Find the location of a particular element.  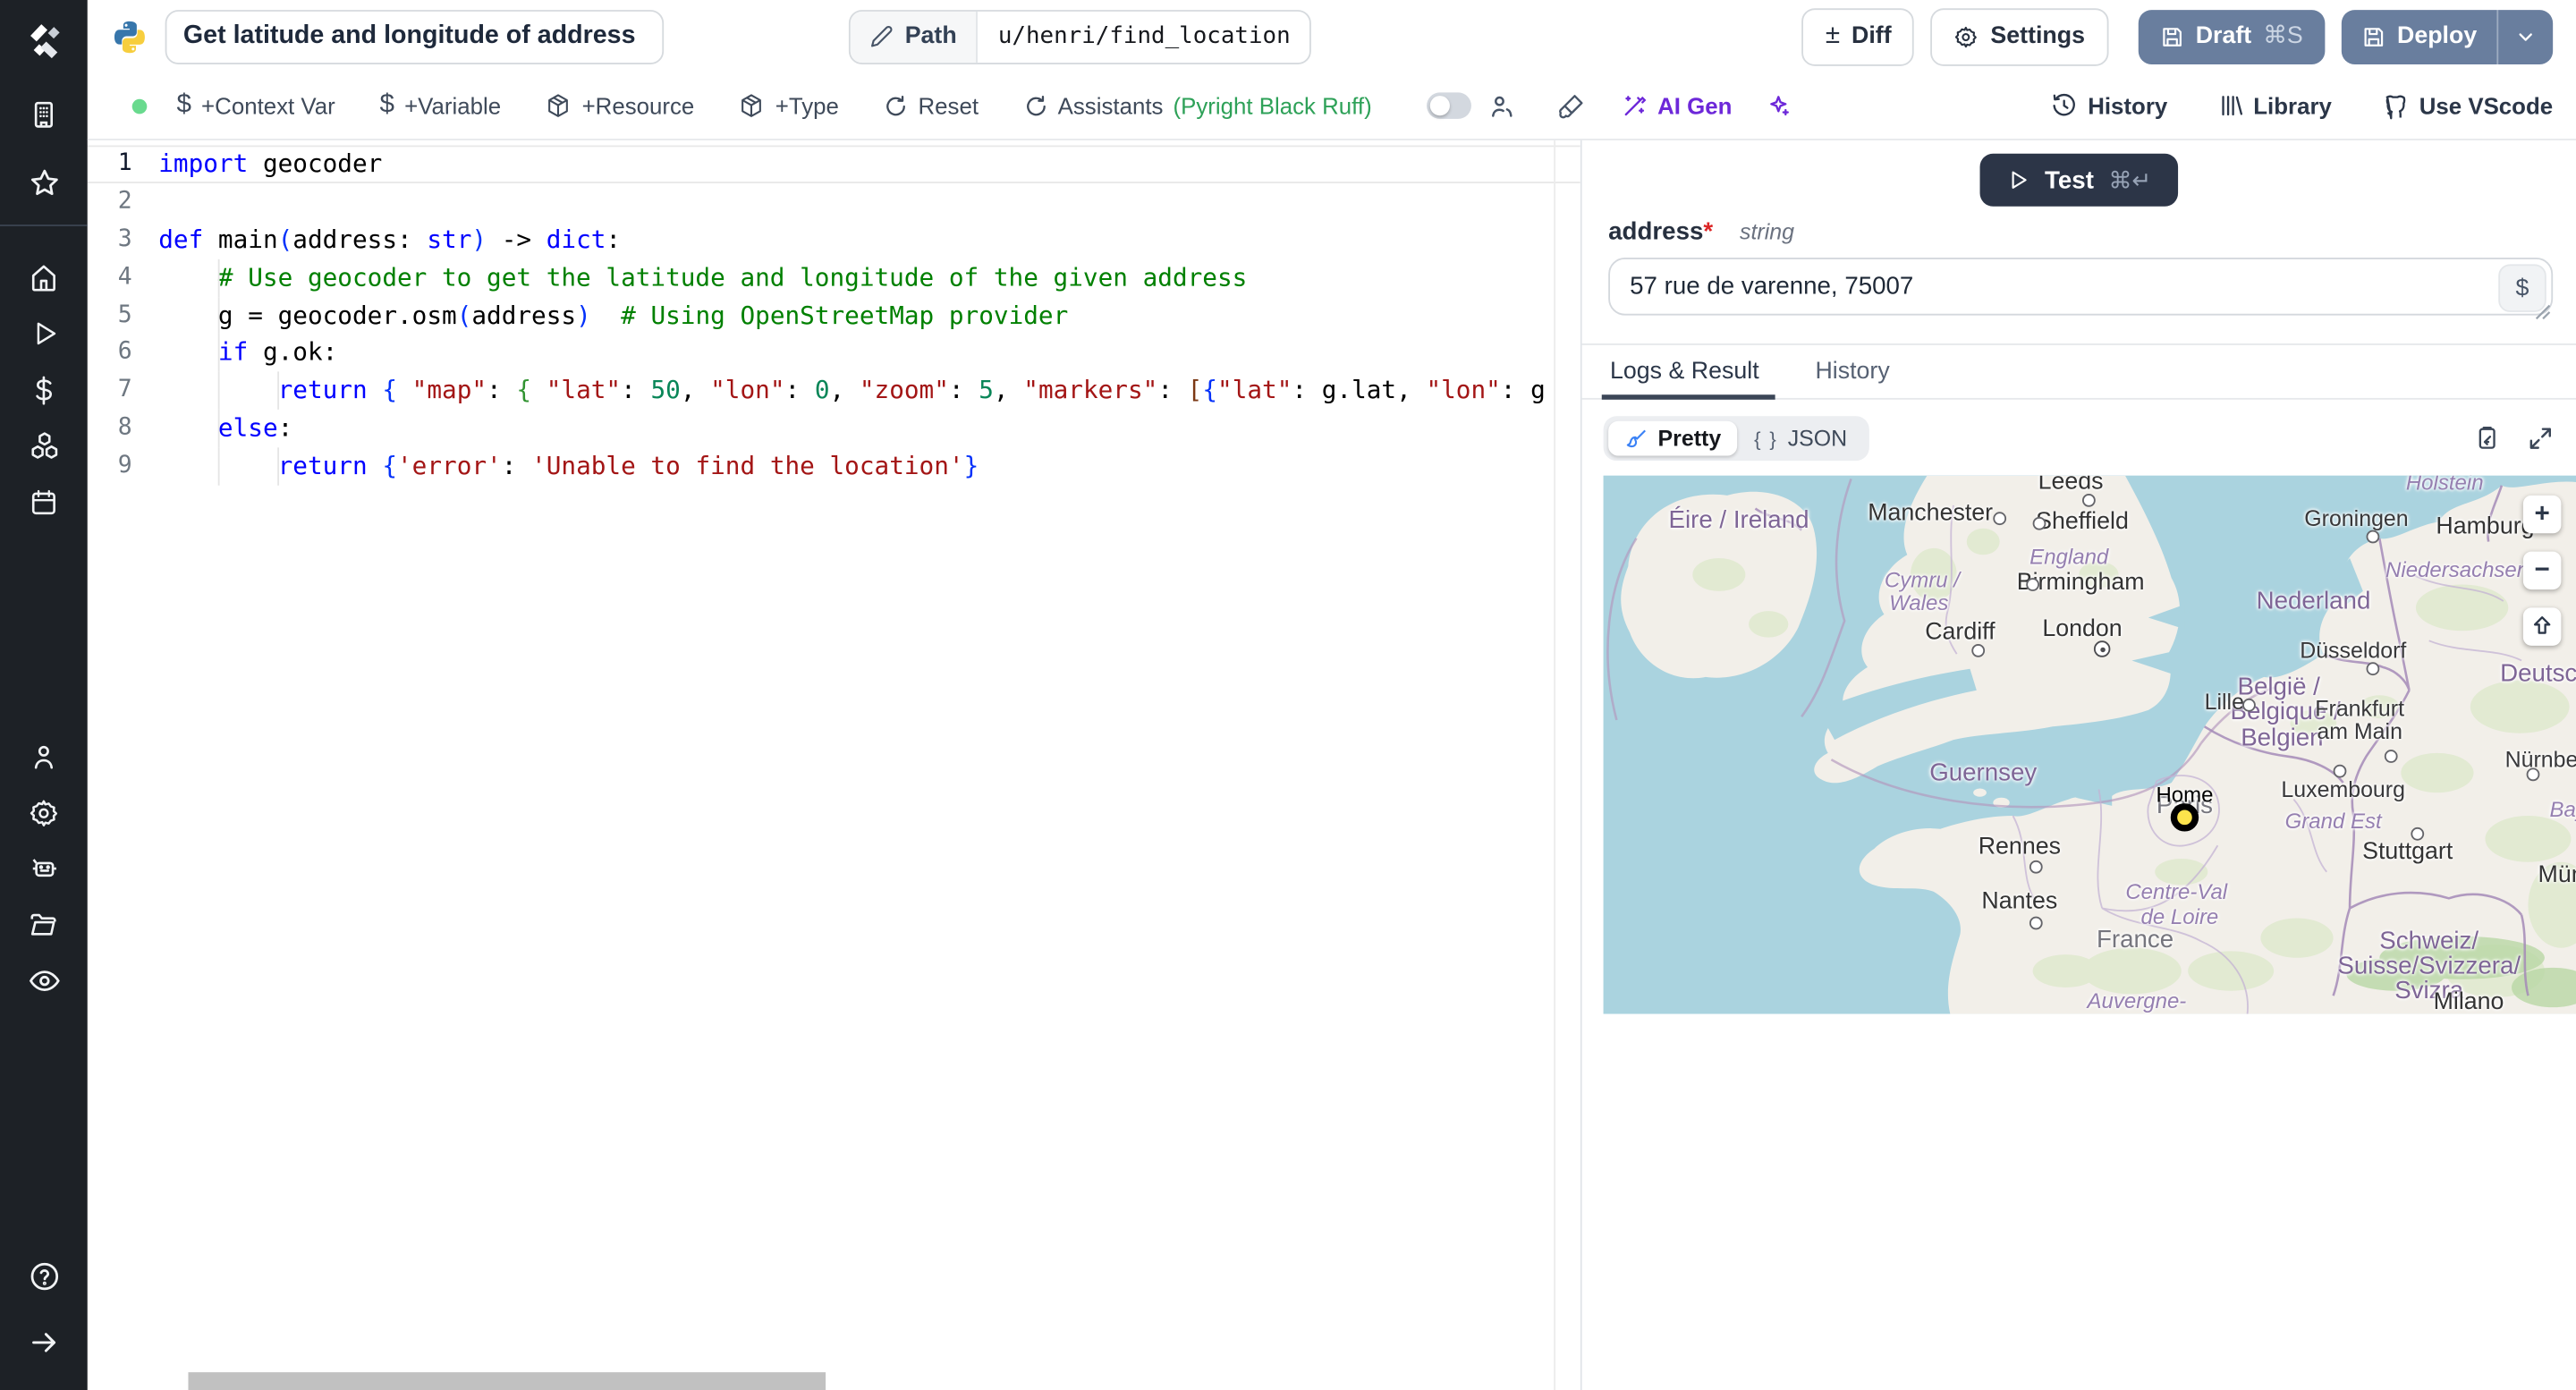

status-dot is located at coordinates (139, 105).